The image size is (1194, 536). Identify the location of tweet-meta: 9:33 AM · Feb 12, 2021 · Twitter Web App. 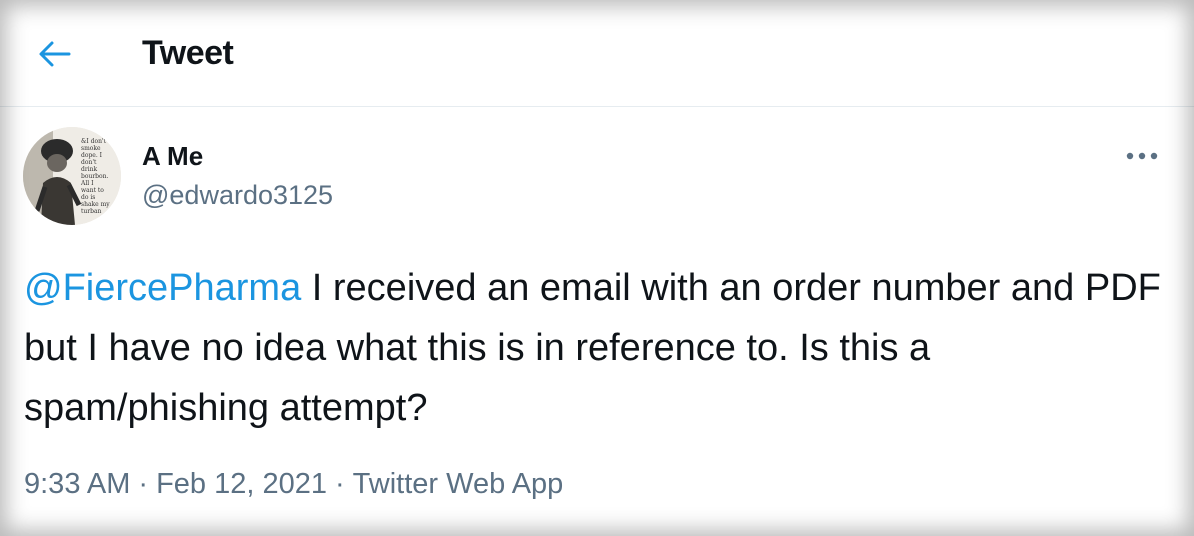
(293, 484).